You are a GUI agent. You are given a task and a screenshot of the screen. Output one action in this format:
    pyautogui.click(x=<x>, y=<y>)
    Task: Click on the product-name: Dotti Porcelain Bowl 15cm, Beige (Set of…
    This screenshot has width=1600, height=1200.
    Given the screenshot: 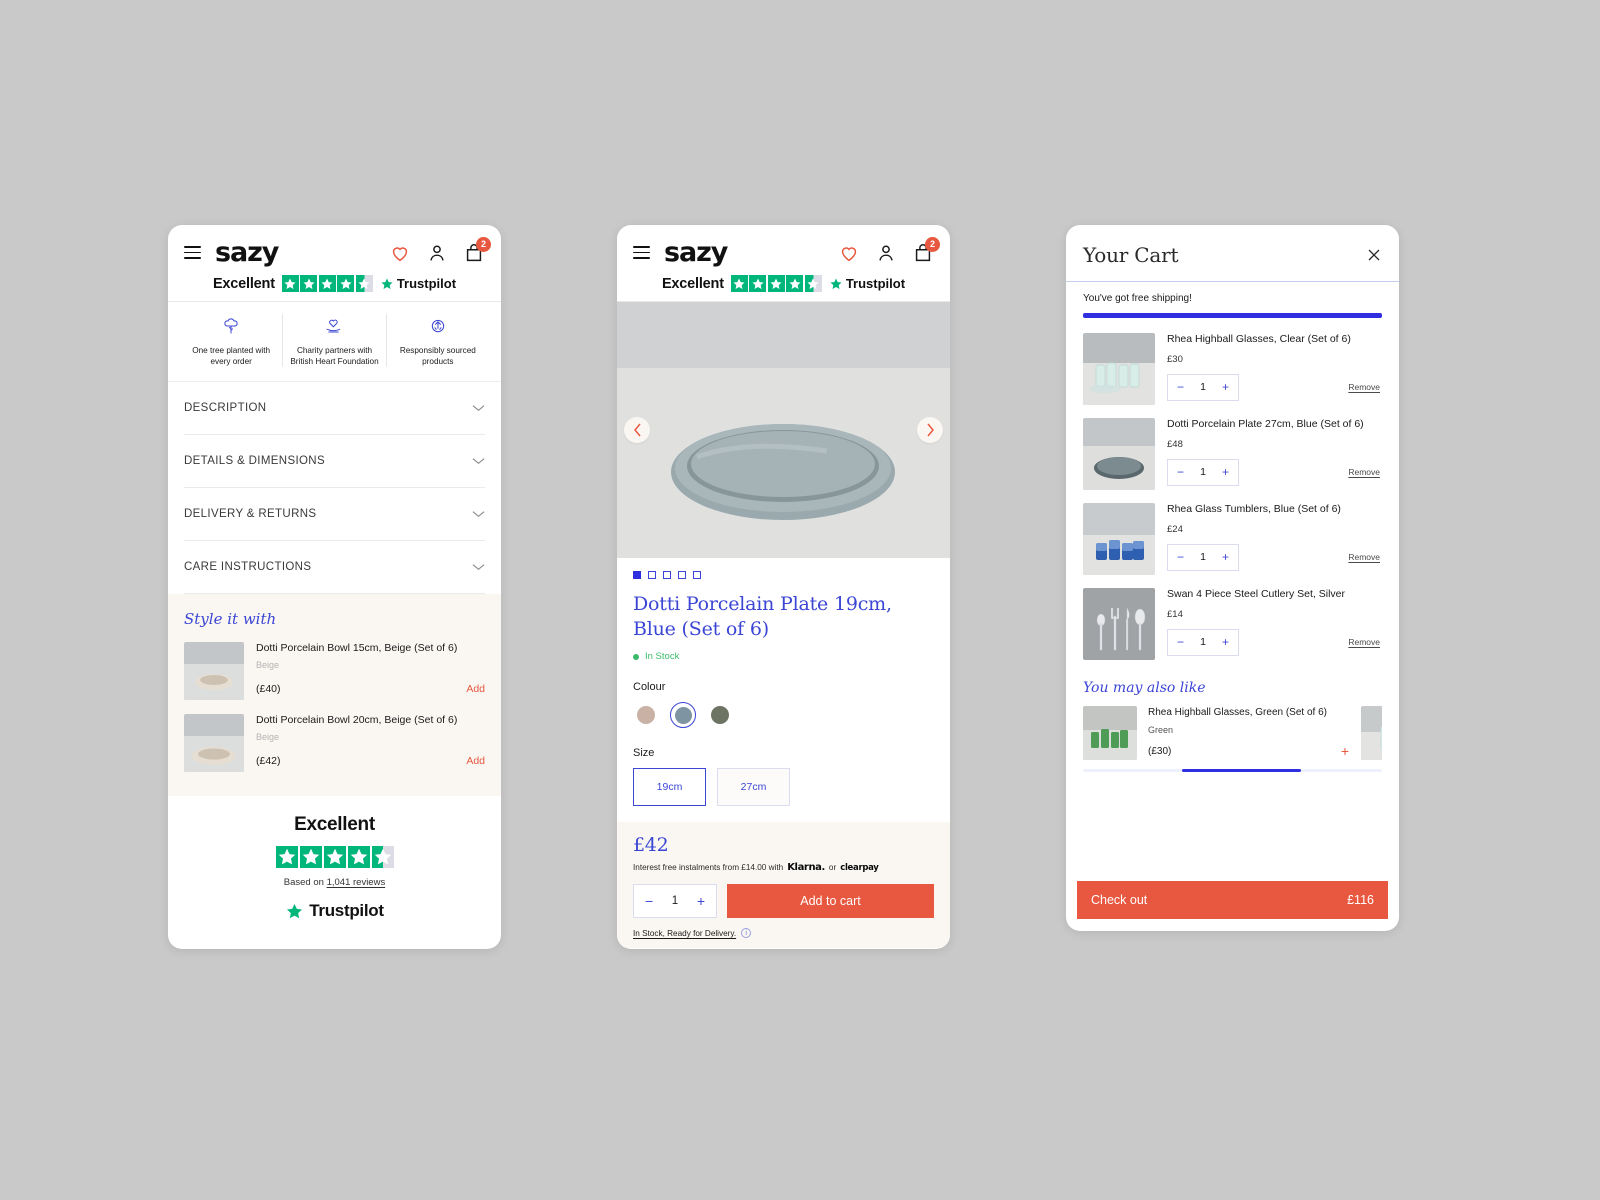 What is the action you would take?
    pyautogui.click(x=370, y=649)
    